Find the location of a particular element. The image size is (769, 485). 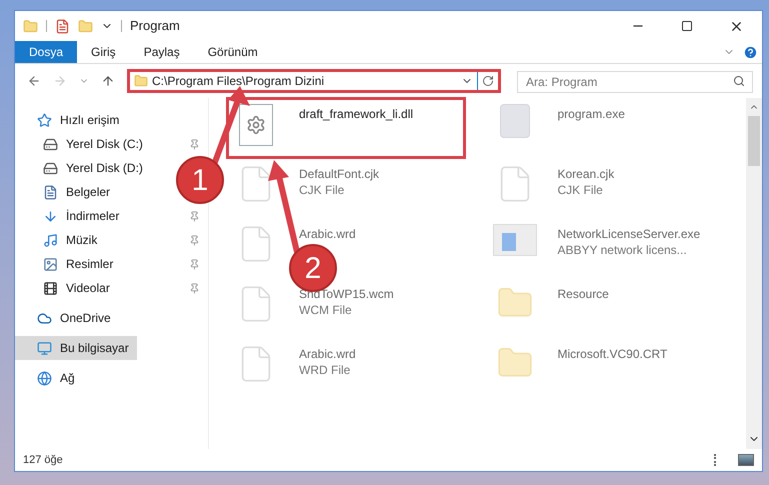

nav-item: Bu bilgisayar is located at coordinates (76, 348).